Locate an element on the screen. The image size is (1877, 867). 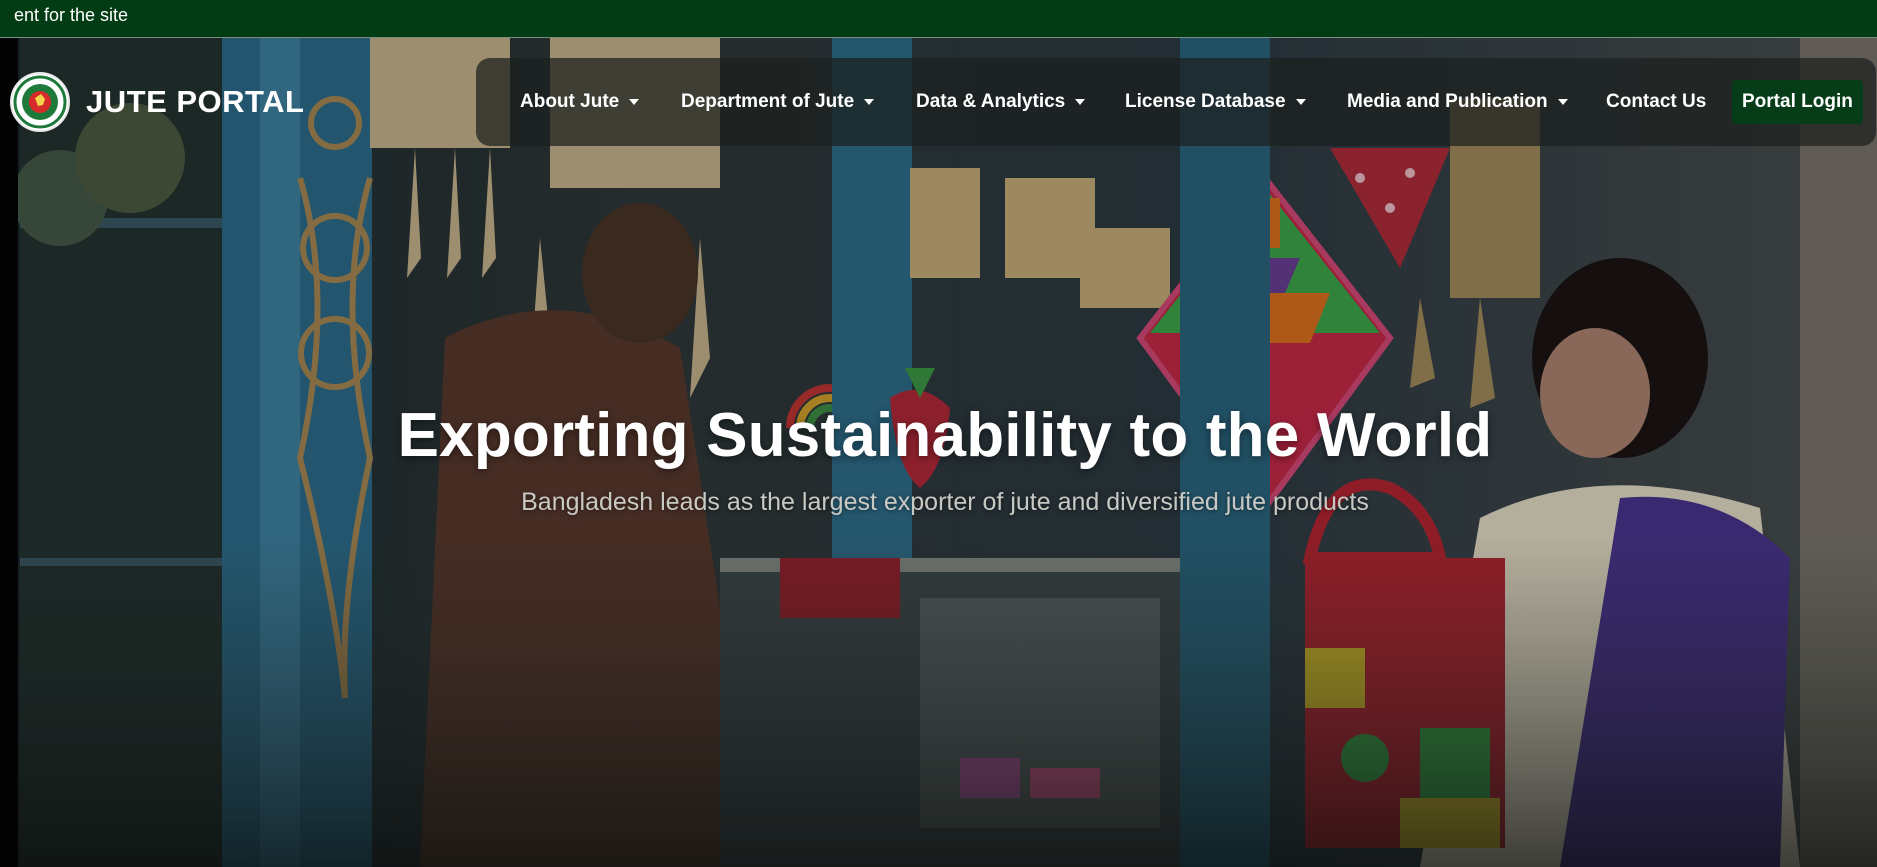
announcement-text: ent for the site is located at coordinates (71, 15).